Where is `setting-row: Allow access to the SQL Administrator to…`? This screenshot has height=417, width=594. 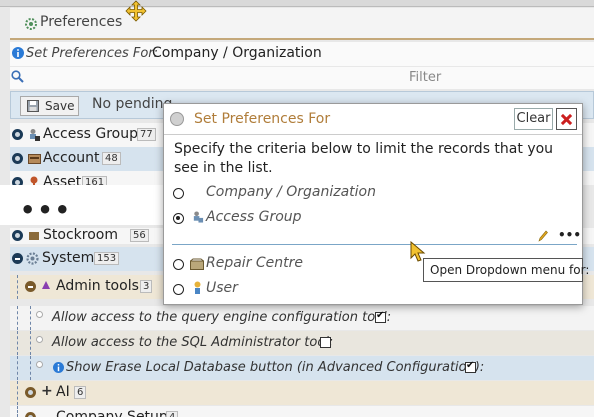 setting-row: Allow access to the SQL Administrator to… is located at coordinates (302, 343).